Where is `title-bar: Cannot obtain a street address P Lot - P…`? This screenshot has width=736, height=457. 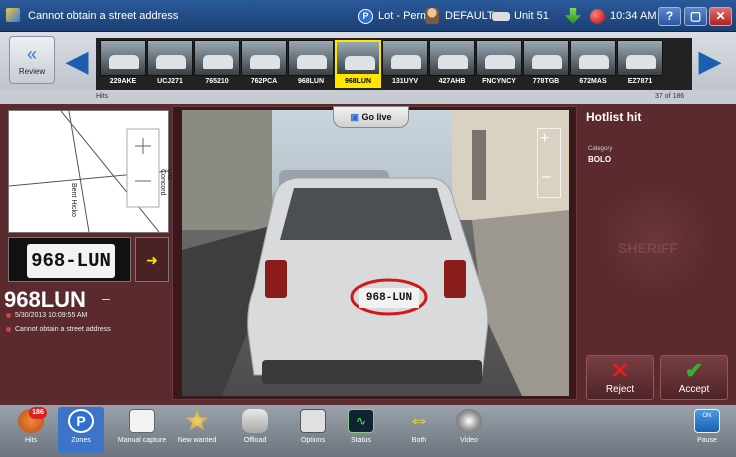
title-bar: Cannot obtain a street address P Lot - P… is located at coordinates (368, 16).